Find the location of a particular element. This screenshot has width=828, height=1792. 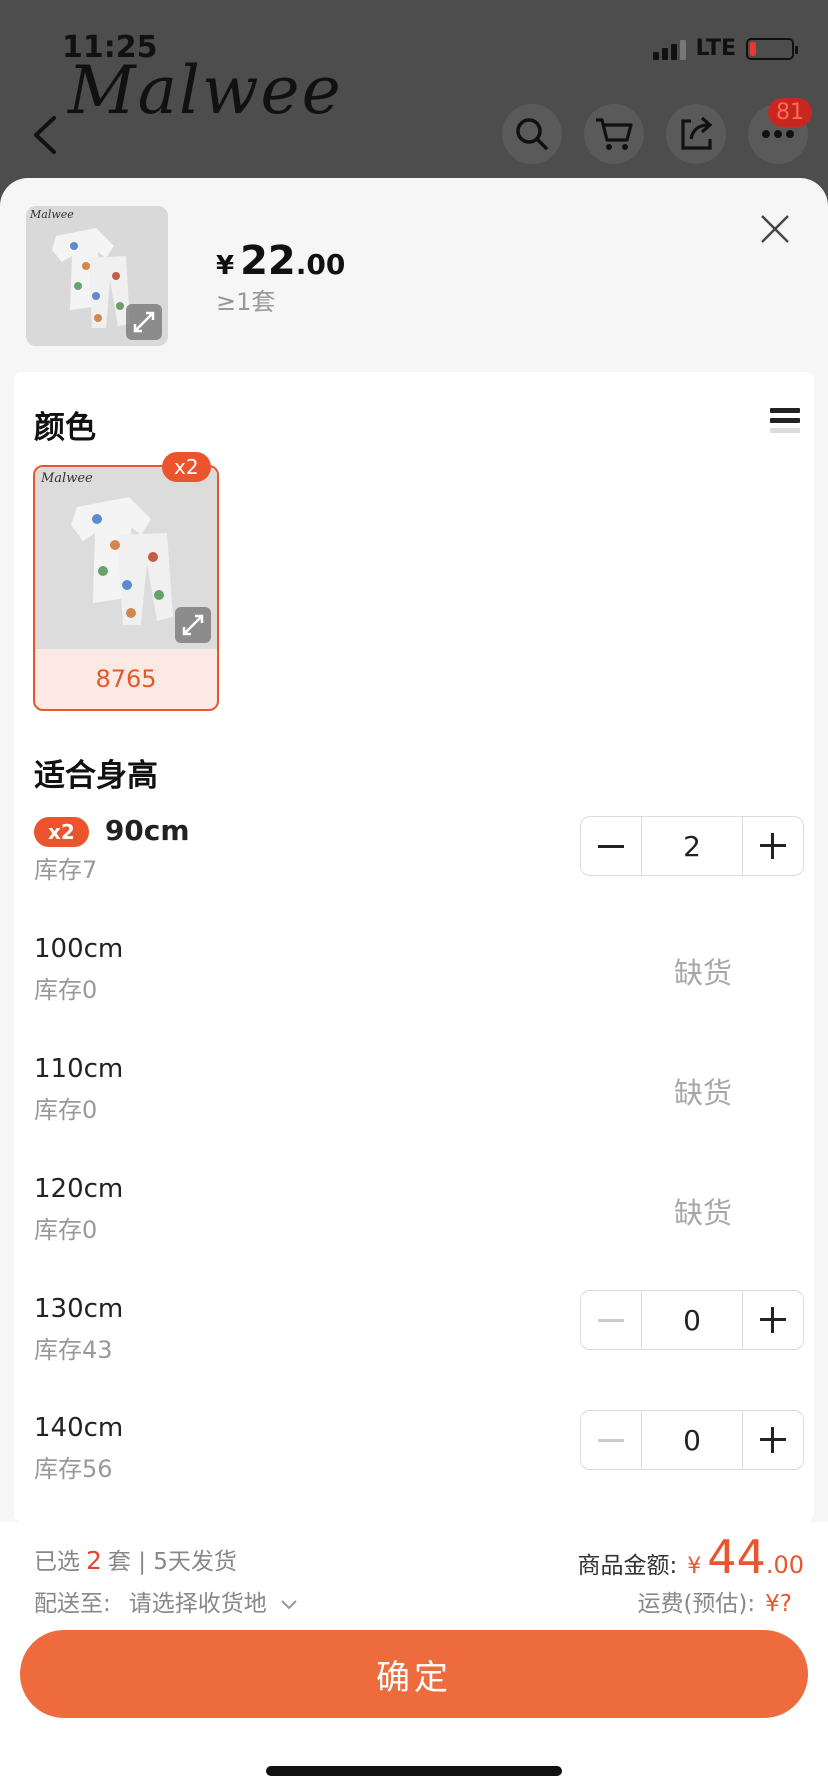

size-row-130cm: 130cm 库存43 0 is located at coordinates (419, 1342).